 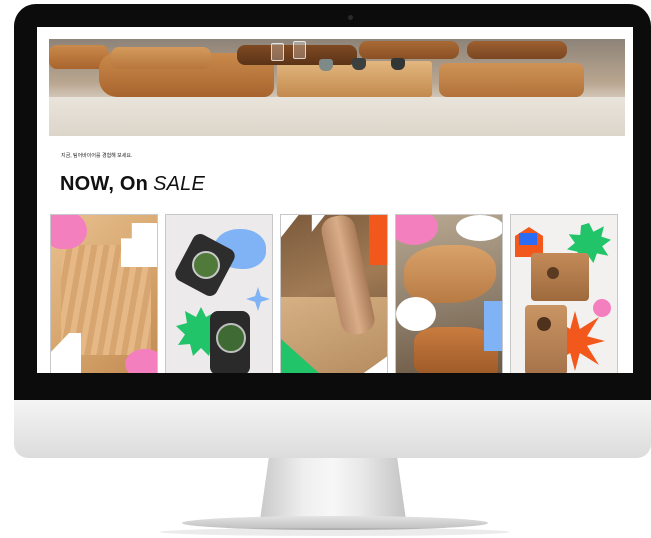 I want to click on headline-accent: SALE, so click(x=179, y=184).